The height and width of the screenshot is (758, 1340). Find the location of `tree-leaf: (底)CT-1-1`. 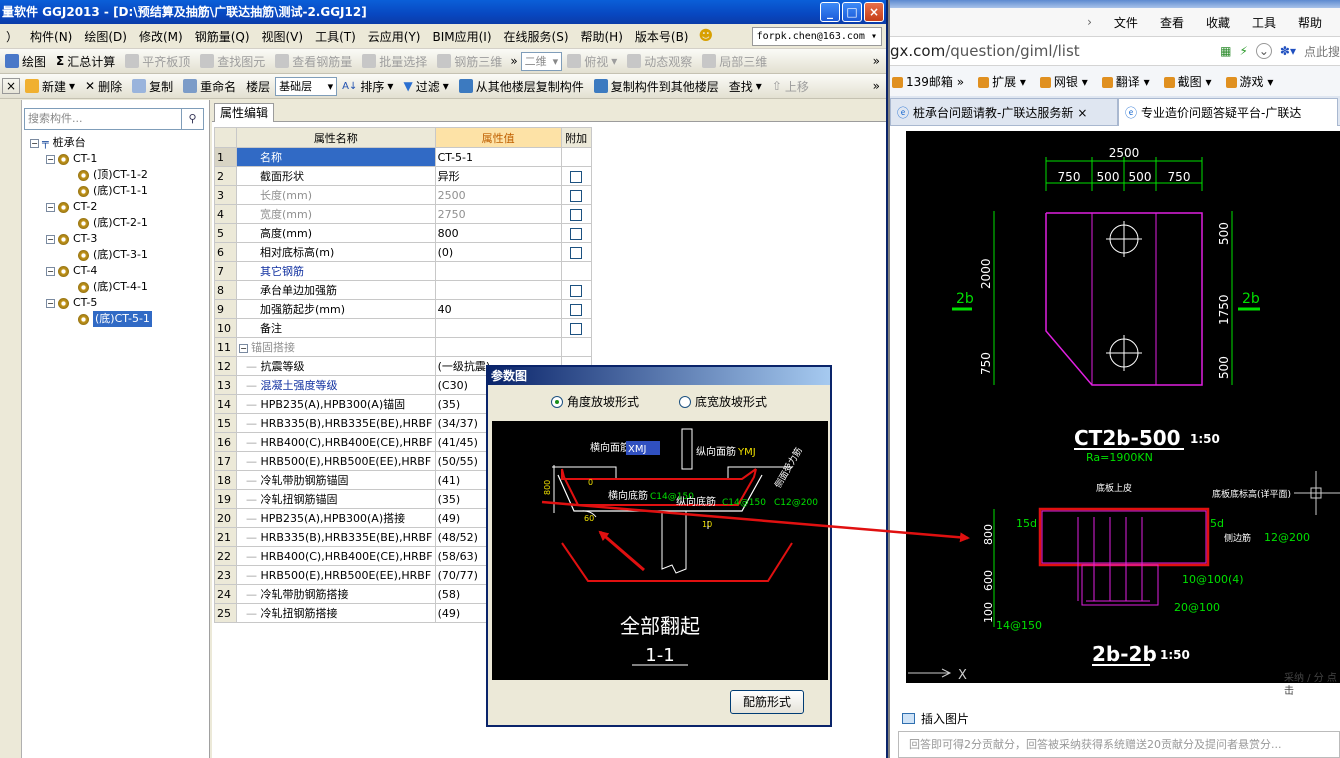

tree-leaf: (底)CT-1-1 is located at coordinates (91, 191).